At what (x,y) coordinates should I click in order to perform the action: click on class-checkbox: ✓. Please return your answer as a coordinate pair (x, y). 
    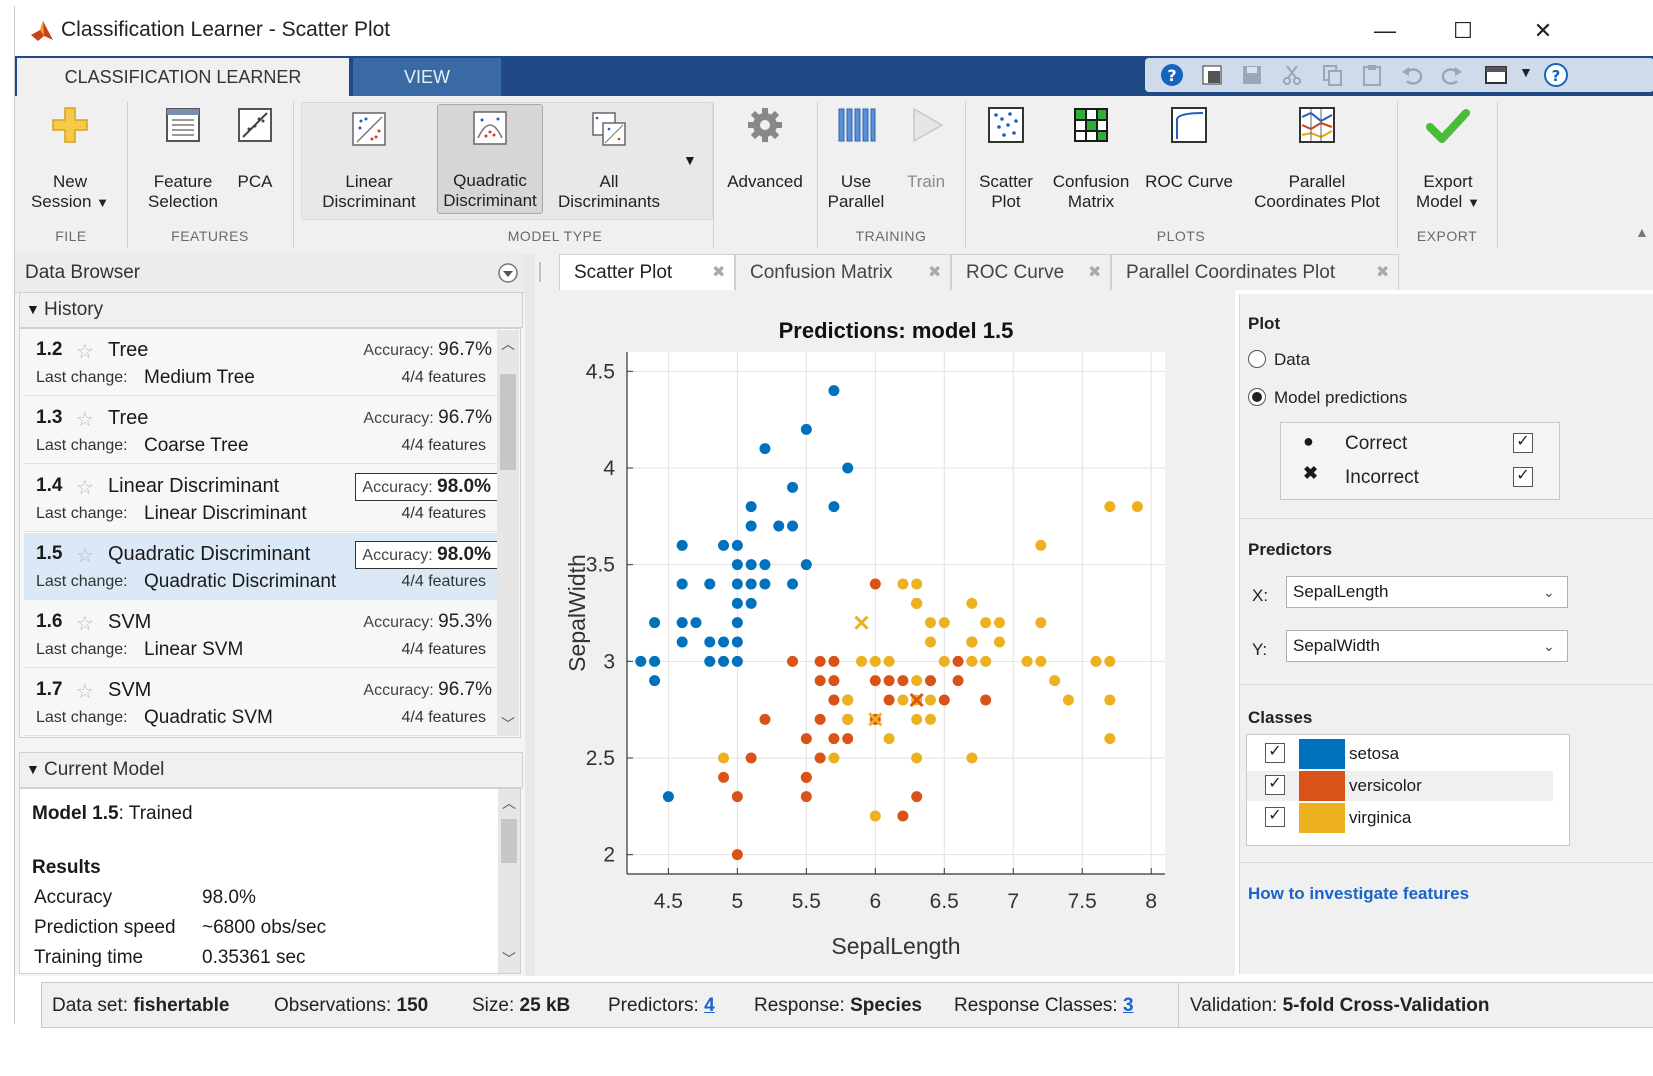
    Looking at the image, I should click on (1275, 817).